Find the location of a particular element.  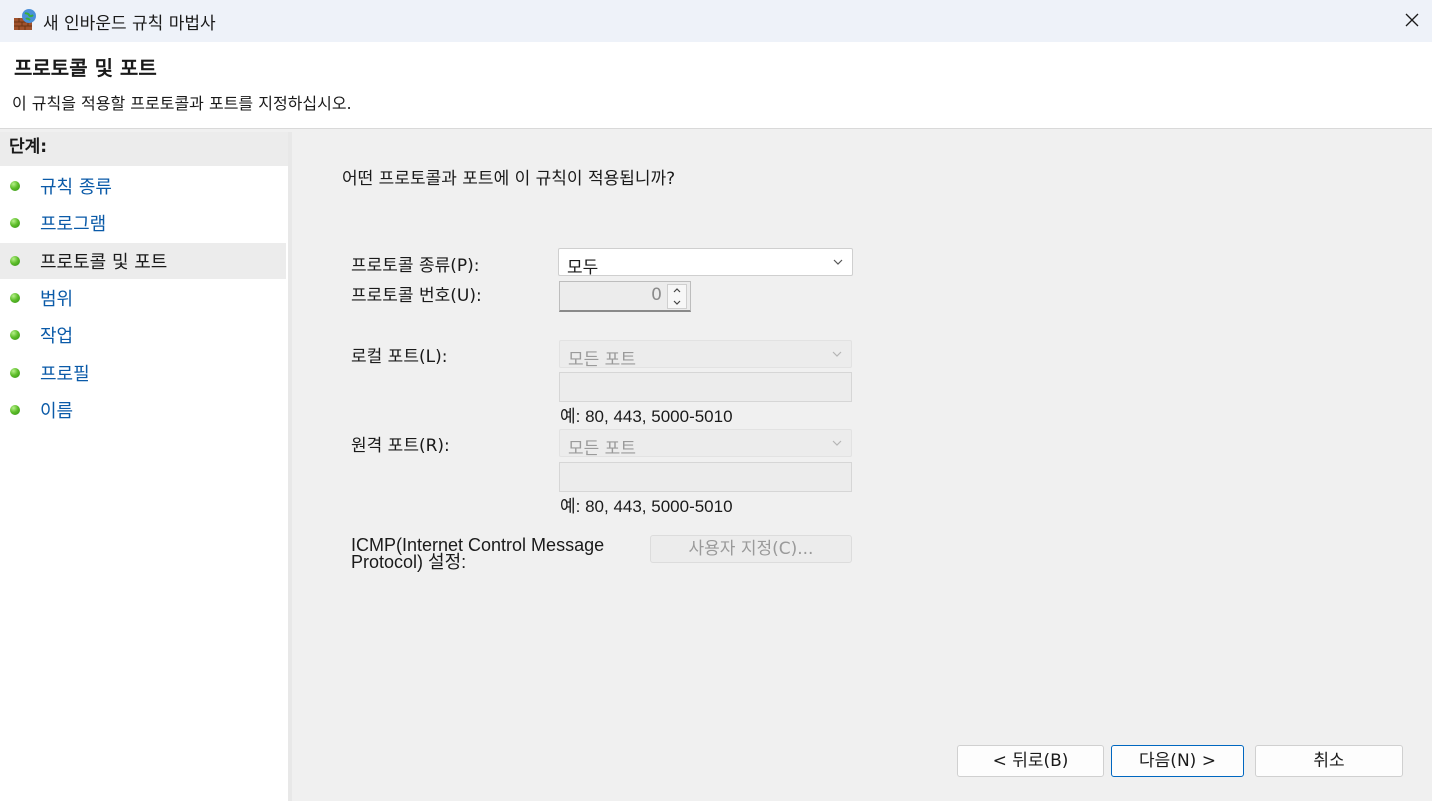

step-label: 이름 is located at coordinates (57, 411).